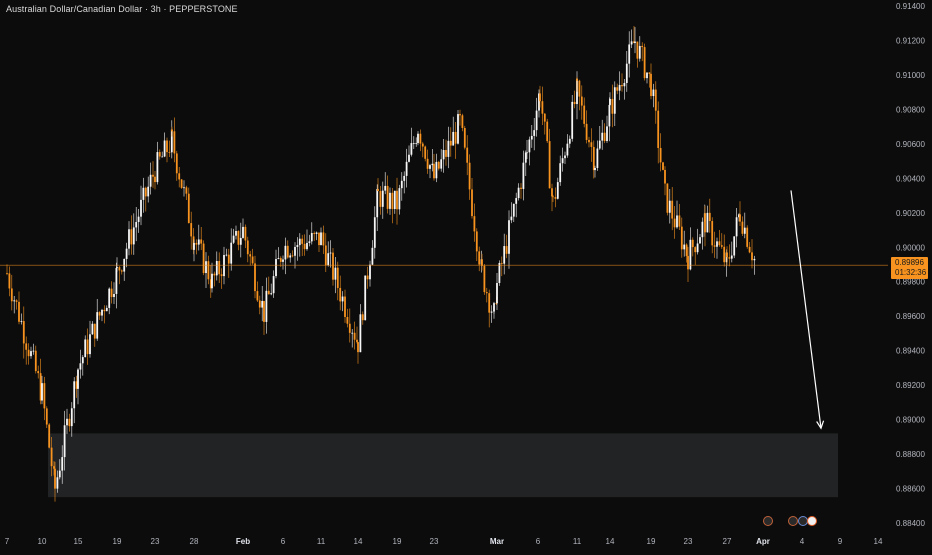 The height and width of the screenshot is (555, 932). Describe the element at coordinates (910, 109) in the screenshot. I see `y-axis-tick-label: 0.90800` at that location.